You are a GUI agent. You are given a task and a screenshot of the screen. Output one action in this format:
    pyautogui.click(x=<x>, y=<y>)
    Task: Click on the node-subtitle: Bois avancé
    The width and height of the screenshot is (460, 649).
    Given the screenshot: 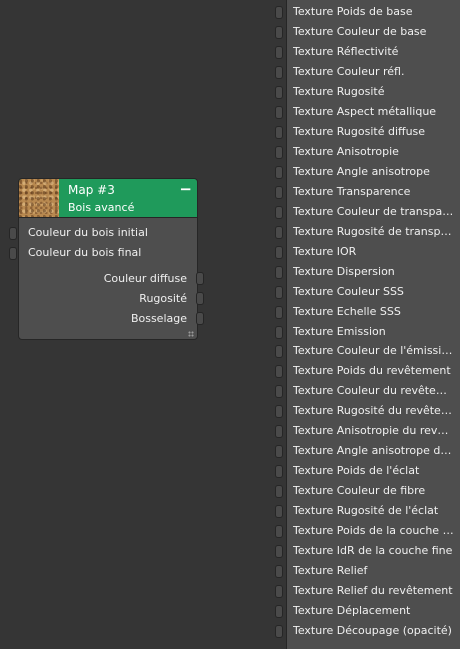 What is the action you would take?
    pyautogui.click(x=101, y=207)
    